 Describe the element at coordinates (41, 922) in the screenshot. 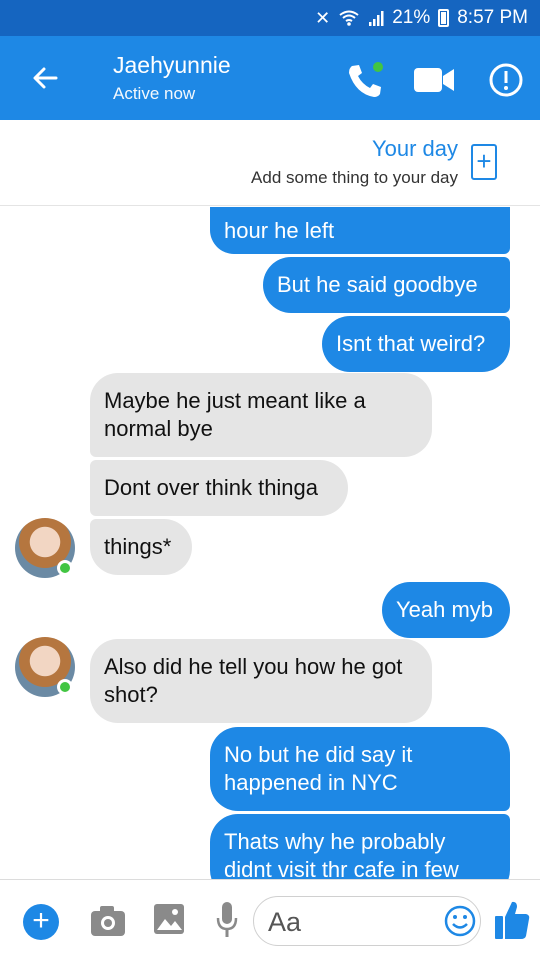

I see `more-actions-button: +` at that location.